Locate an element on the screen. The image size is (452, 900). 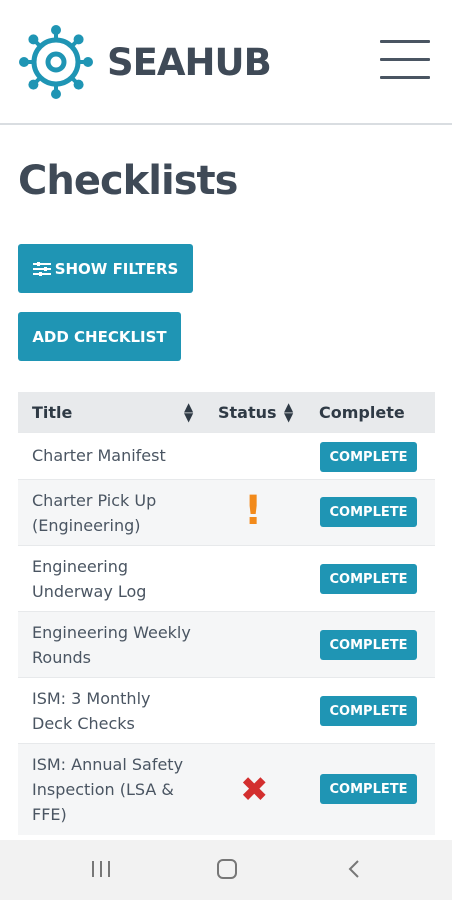
table-header: Title ▲ ▼ Status ▲ ▼ Complete is located at coordinates (226, 412).